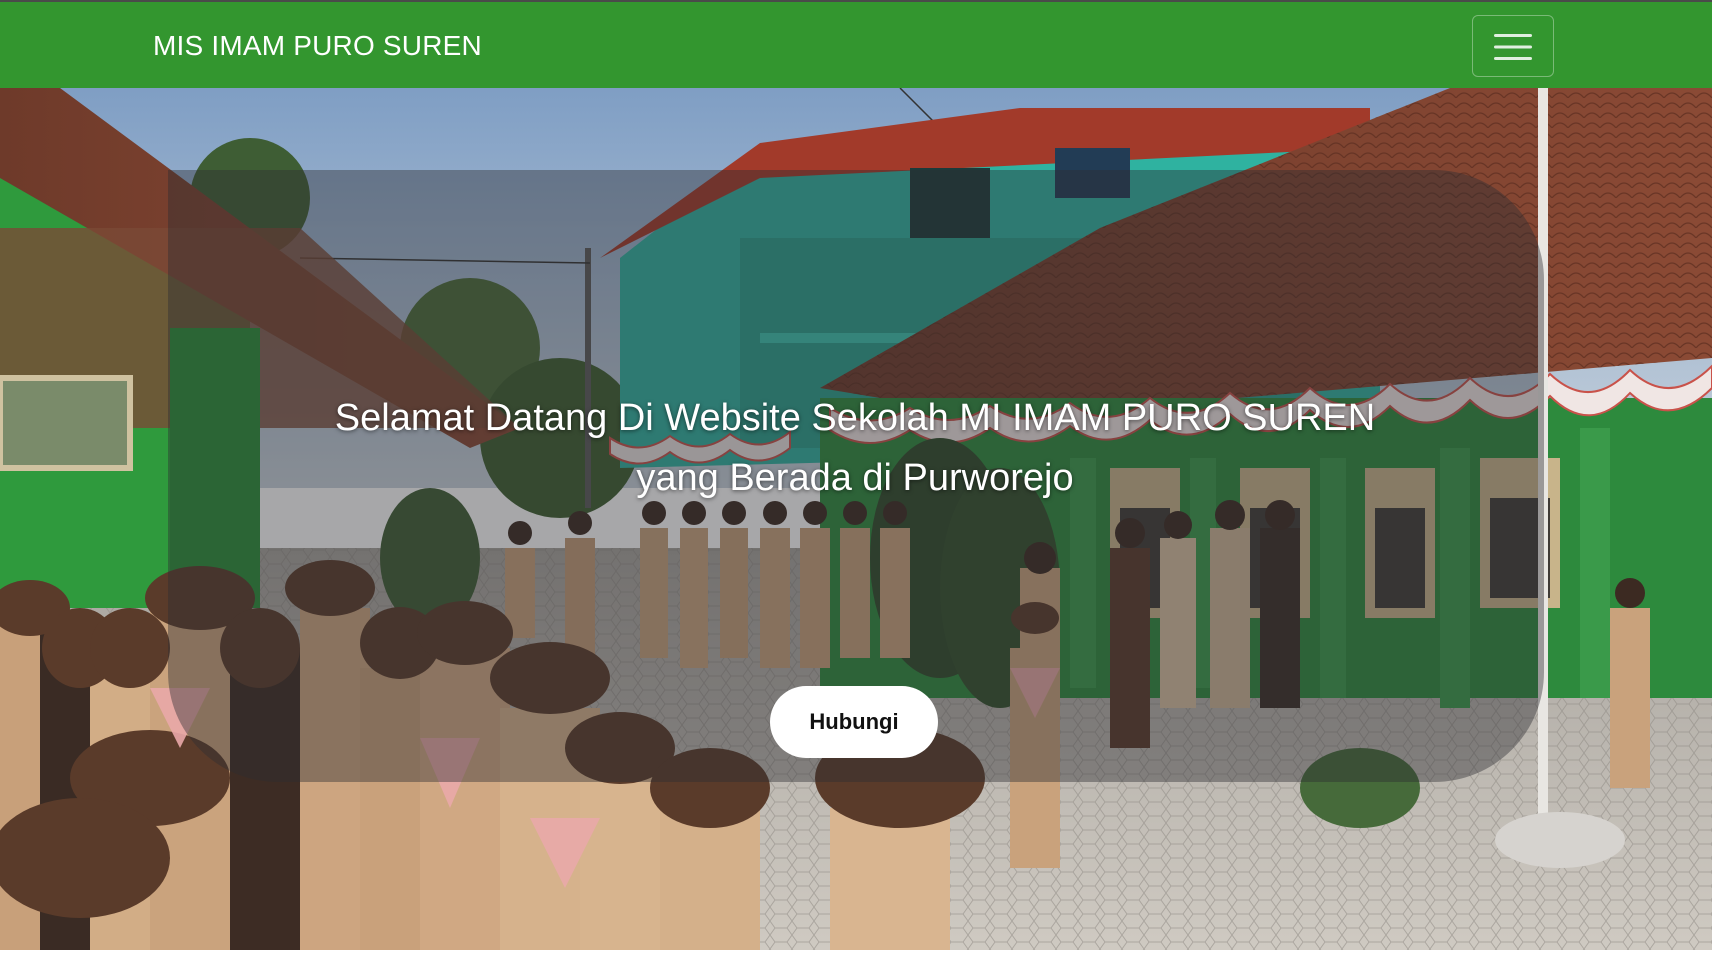  Describe the element at coordinates (856, 952) in the screenshot. I see `page-bottom-edge` at that location.